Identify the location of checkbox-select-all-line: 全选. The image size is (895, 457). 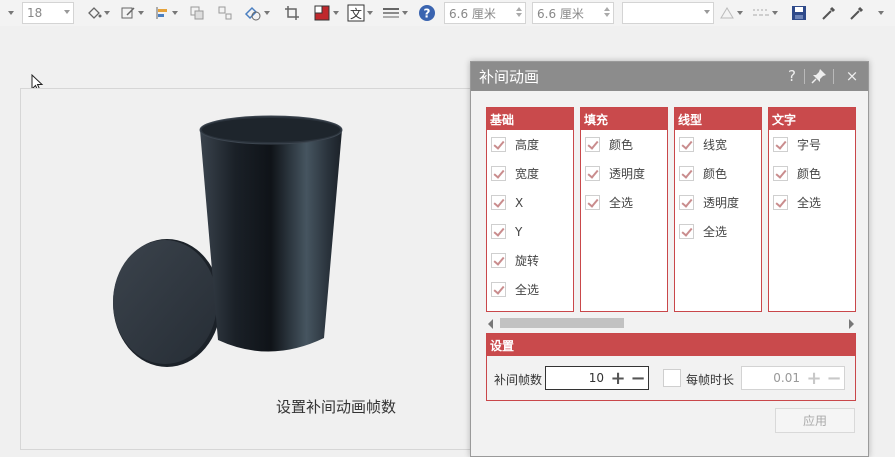
(718, 231).